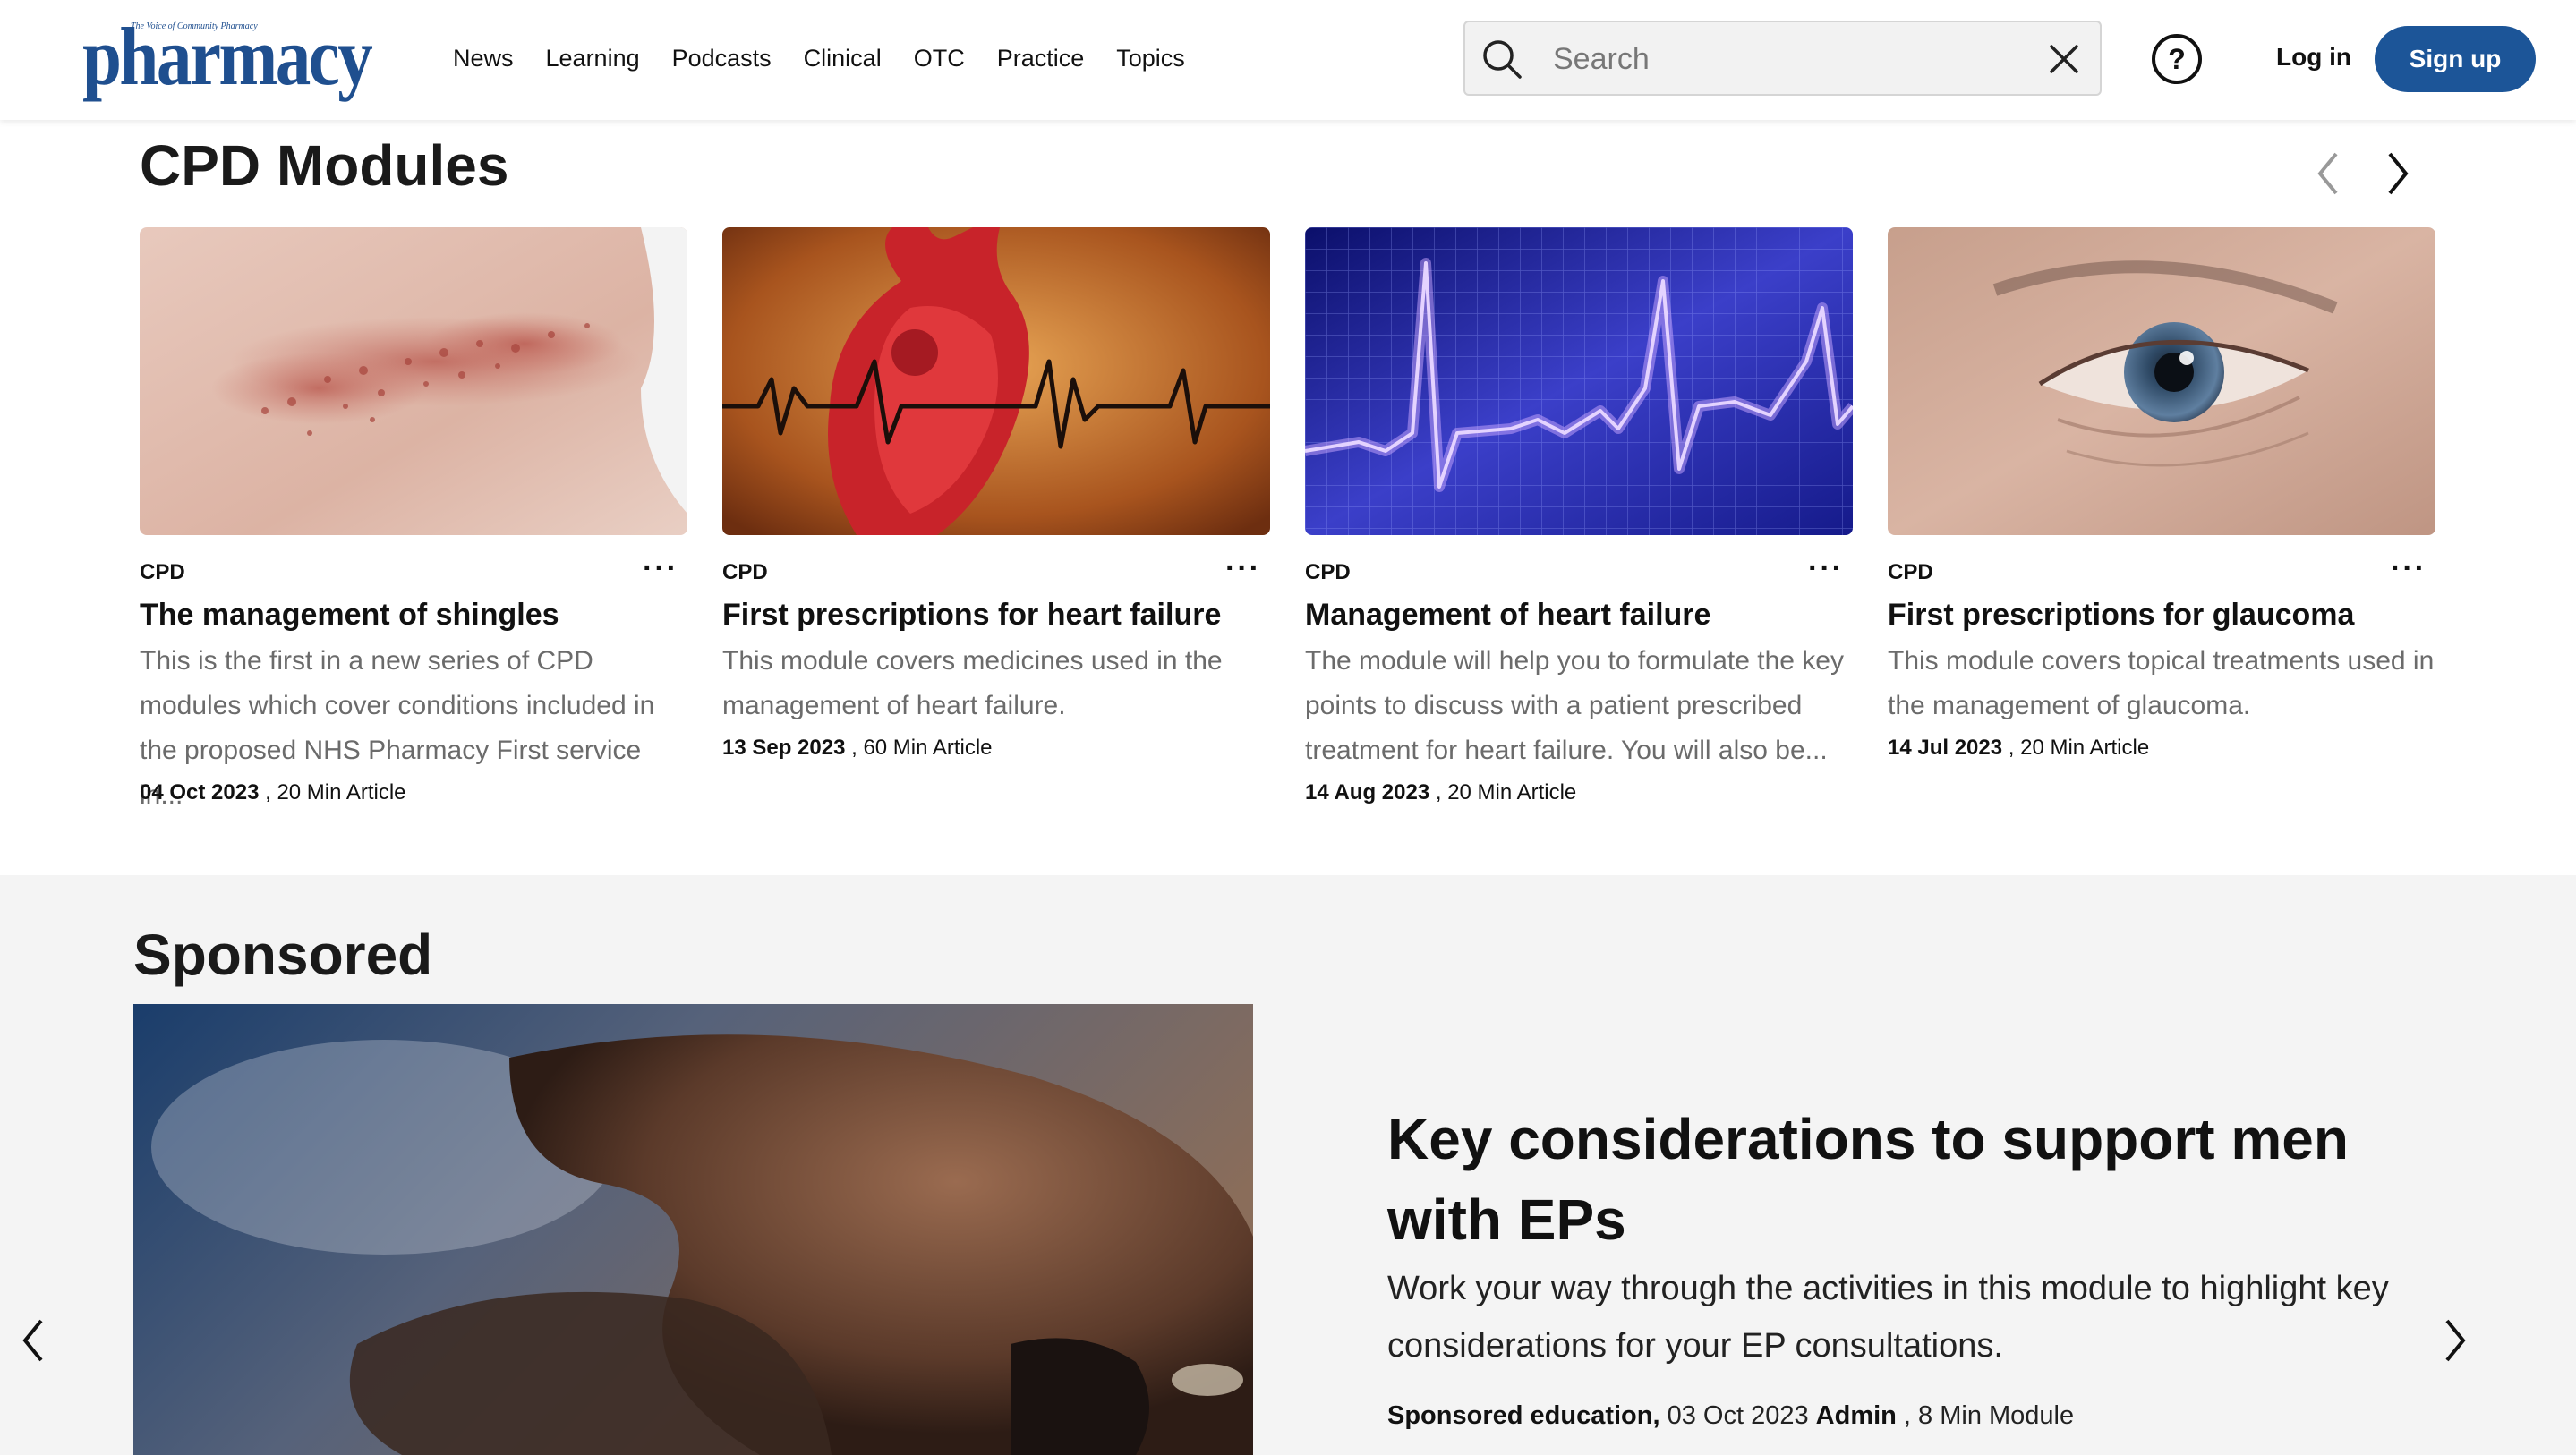 The image size is (2576, 1455). I want to click on nav-news: News, so click(483, 59).